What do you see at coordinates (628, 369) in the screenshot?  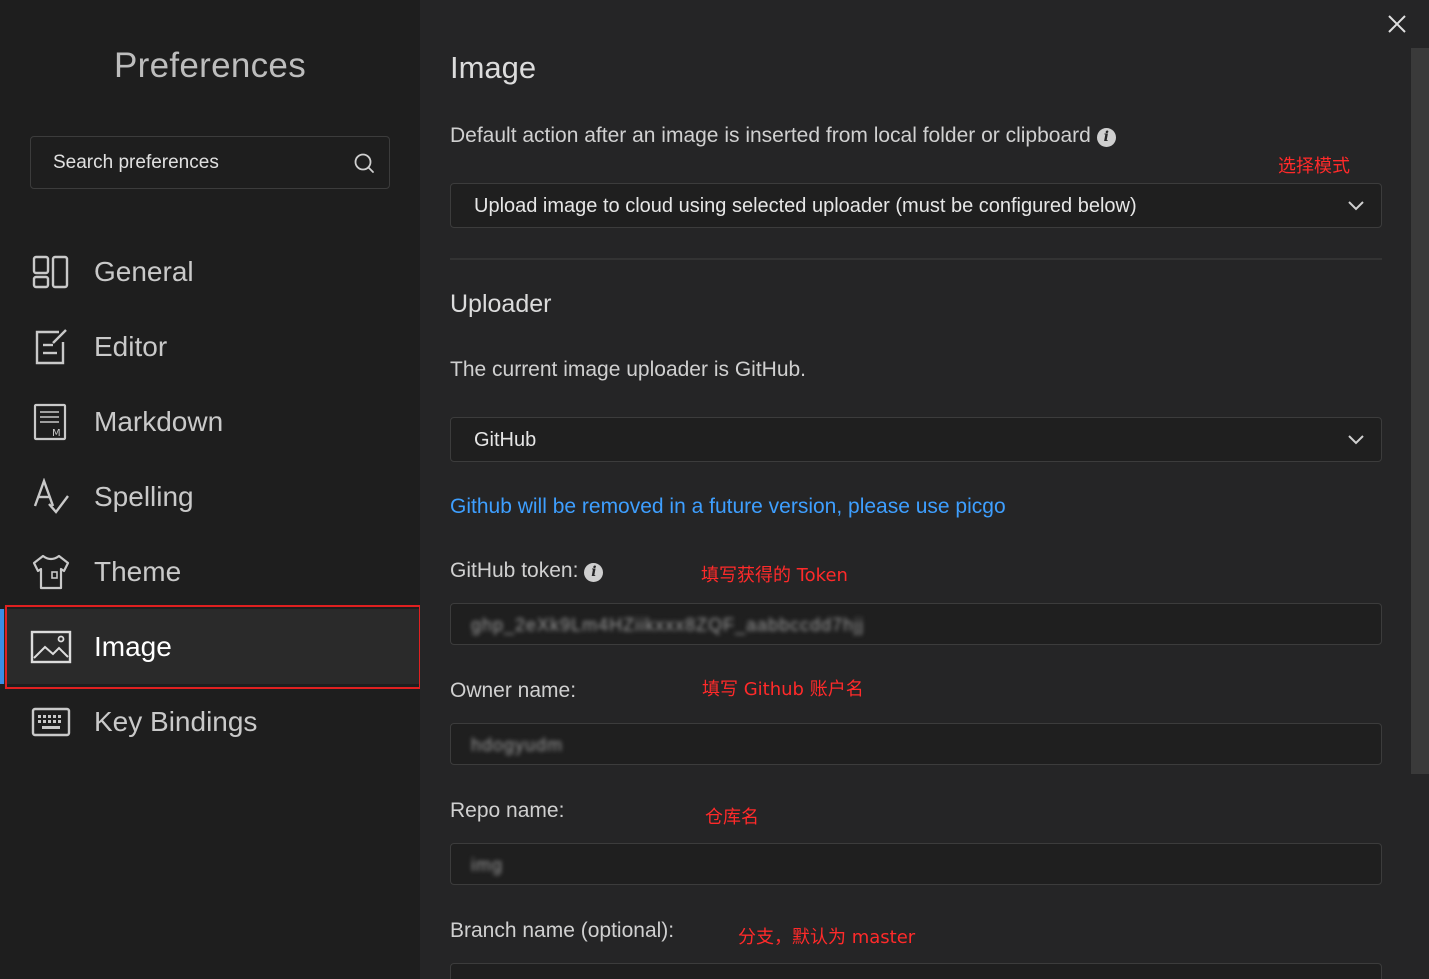 I see `uploader-status: The current image uploader is GitHub.` at bounding box center [628, 369].